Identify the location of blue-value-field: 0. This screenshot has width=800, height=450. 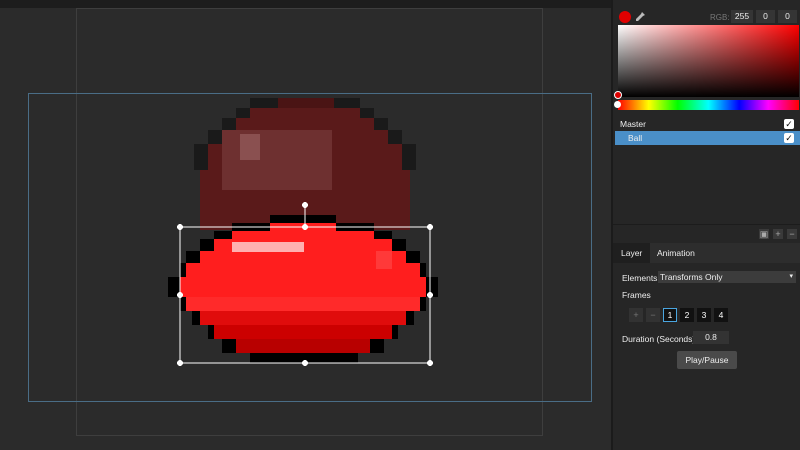
(787, 16).